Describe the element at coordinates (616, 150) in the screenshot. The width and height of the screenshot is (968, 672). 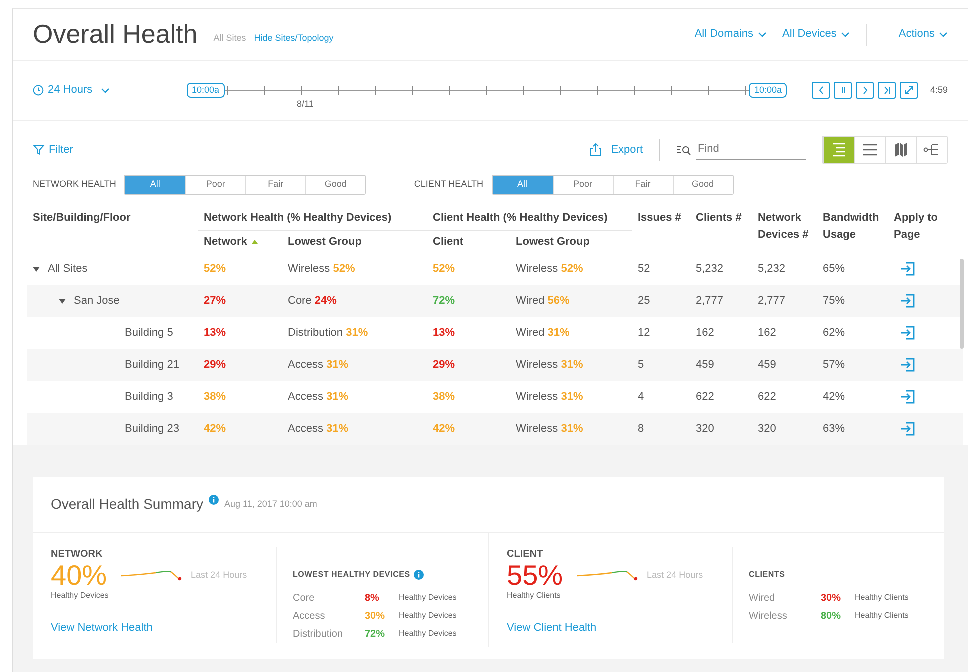
I see `export-button: Export` at that location.